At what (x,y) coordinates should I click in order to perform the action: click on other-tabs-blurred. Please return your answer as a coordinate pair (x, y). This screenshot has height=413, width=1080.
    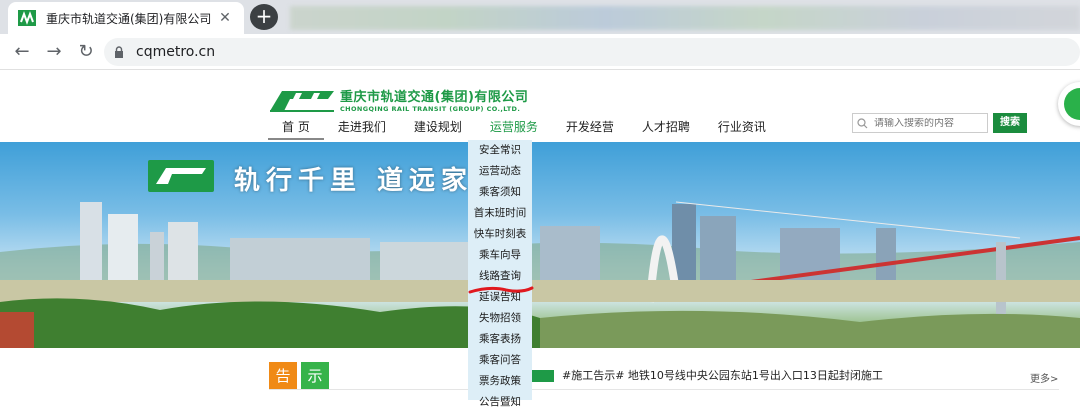
    Looking at the image, I should click on (685, 18).